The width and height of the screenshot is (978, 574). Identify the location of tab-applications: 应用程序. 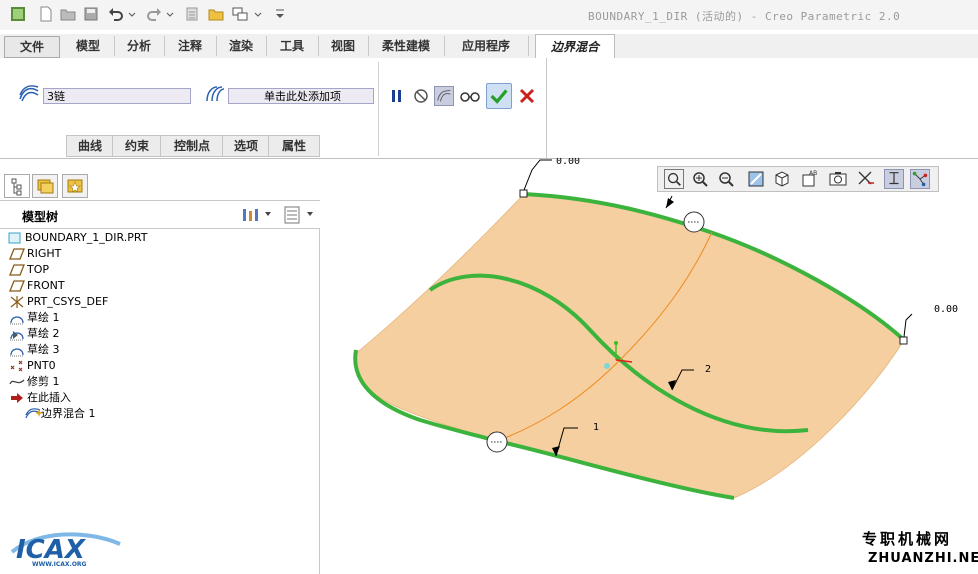
(486, 46).